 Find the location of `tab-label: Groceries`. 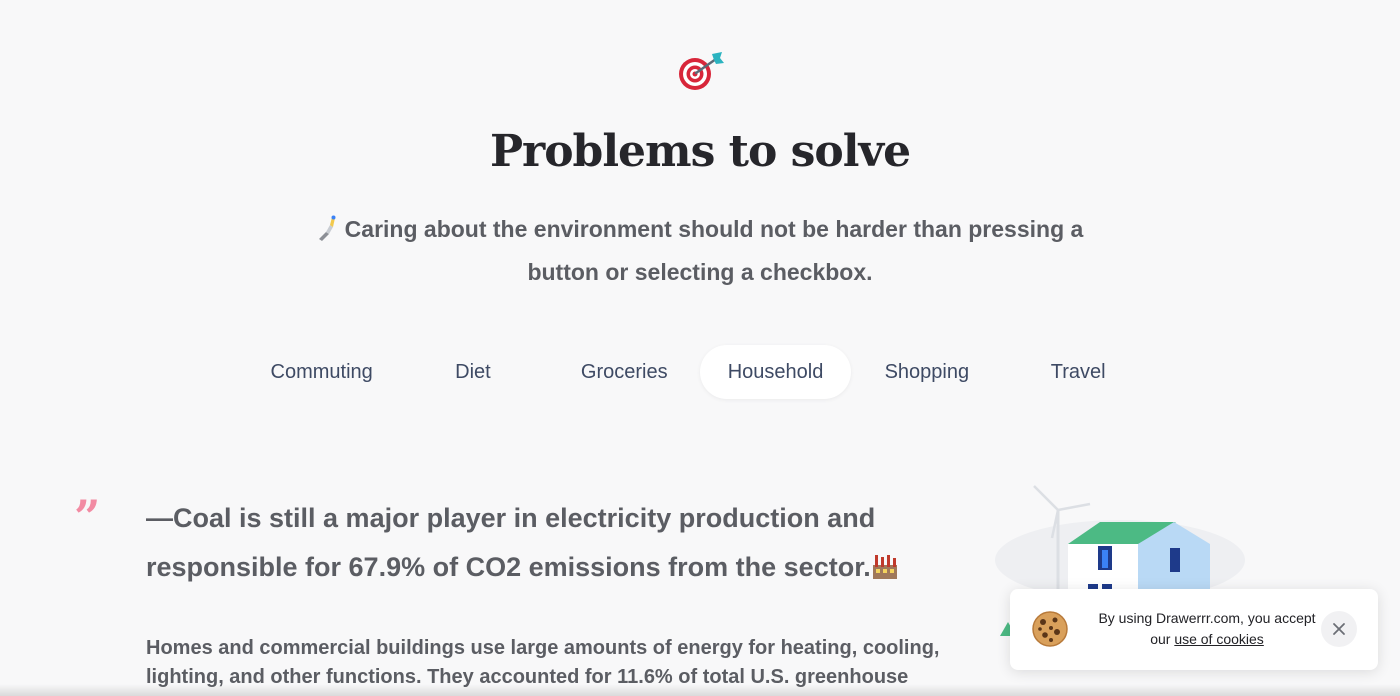

tab-label: Groceries is located at coordinates (624, 371).